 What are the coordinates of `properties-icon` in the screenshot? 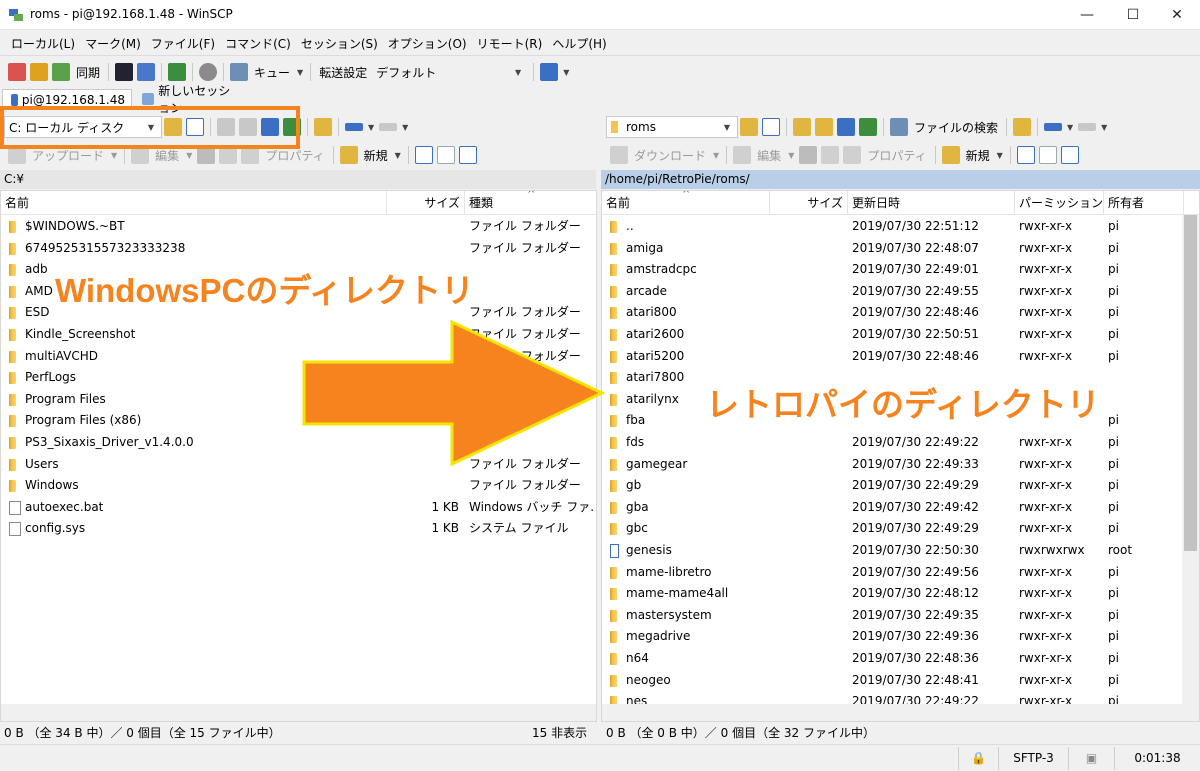 It's located at (852, 155).